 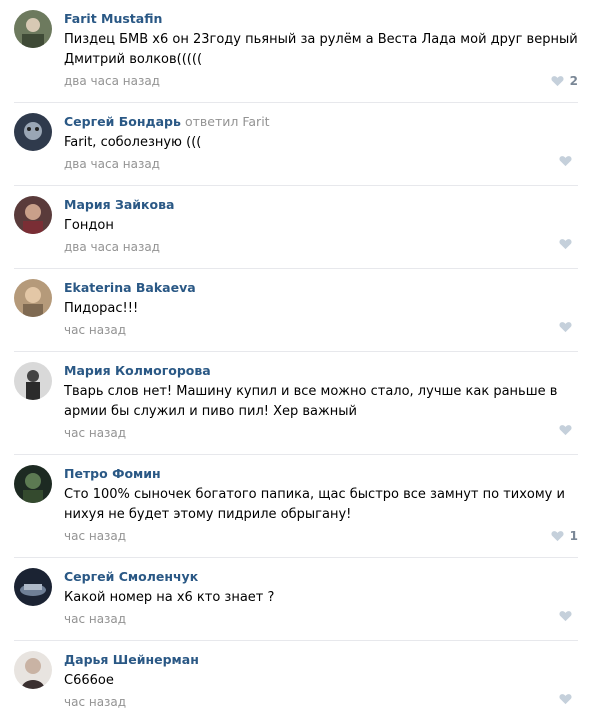 I want to click on comment-author: Сергей Бондарь, so click(x=122, y=121).